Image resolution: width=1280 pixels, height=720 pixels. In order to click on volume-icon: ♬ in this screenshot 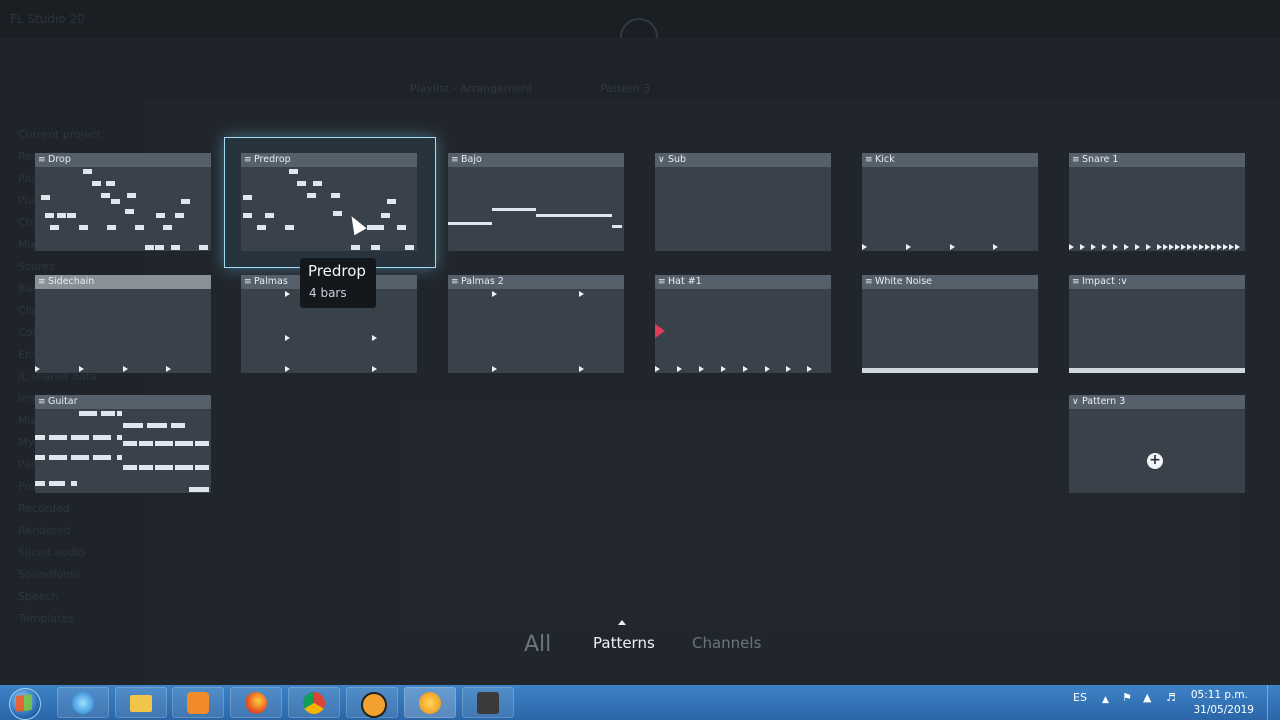, I will do `click(1171, 697)`.